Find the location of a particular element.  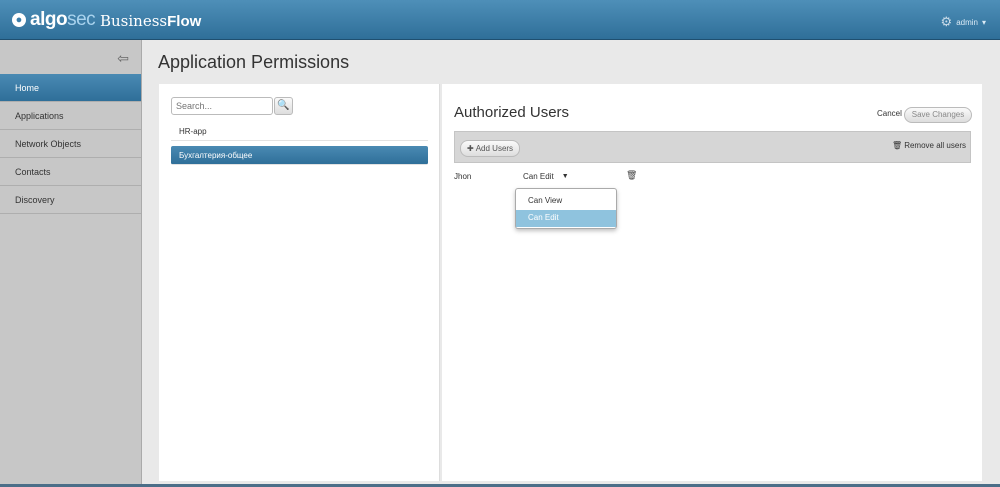

remove-all-label: Remove all users is located at coordinates (935, 145).